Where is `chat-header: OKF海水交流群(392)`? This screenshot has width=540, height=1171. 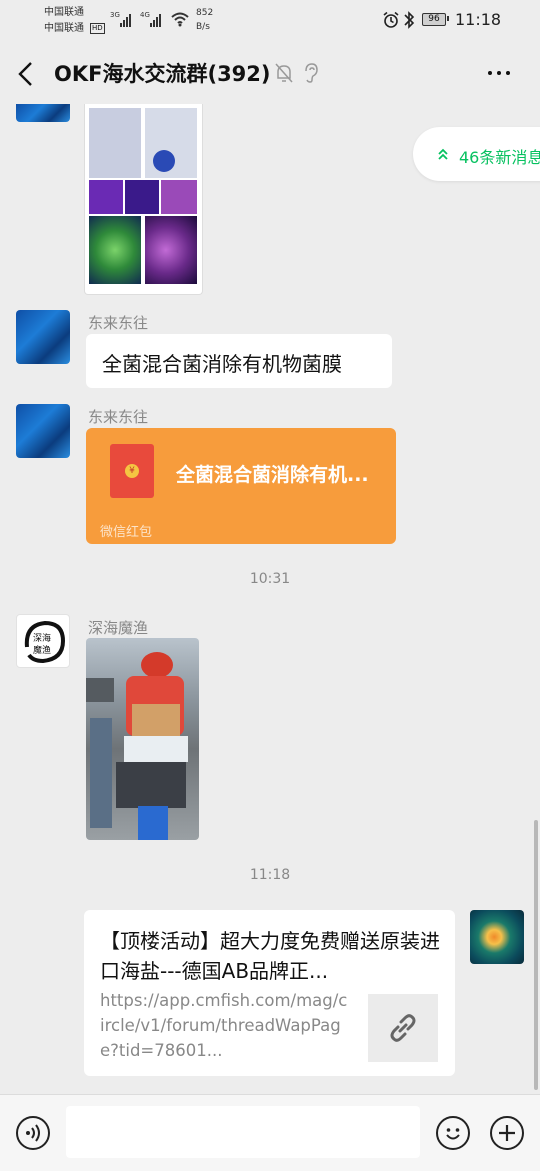
chat-header: OKF海水交流群(392) is located at coordinates (270, 74).